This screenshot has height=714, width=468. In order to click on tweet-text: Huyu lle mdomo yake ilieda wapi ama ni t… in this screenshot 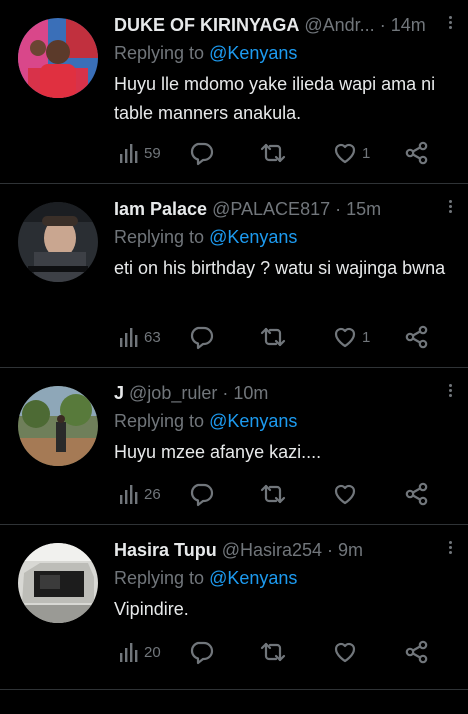, I will do `click(275, 98)`.